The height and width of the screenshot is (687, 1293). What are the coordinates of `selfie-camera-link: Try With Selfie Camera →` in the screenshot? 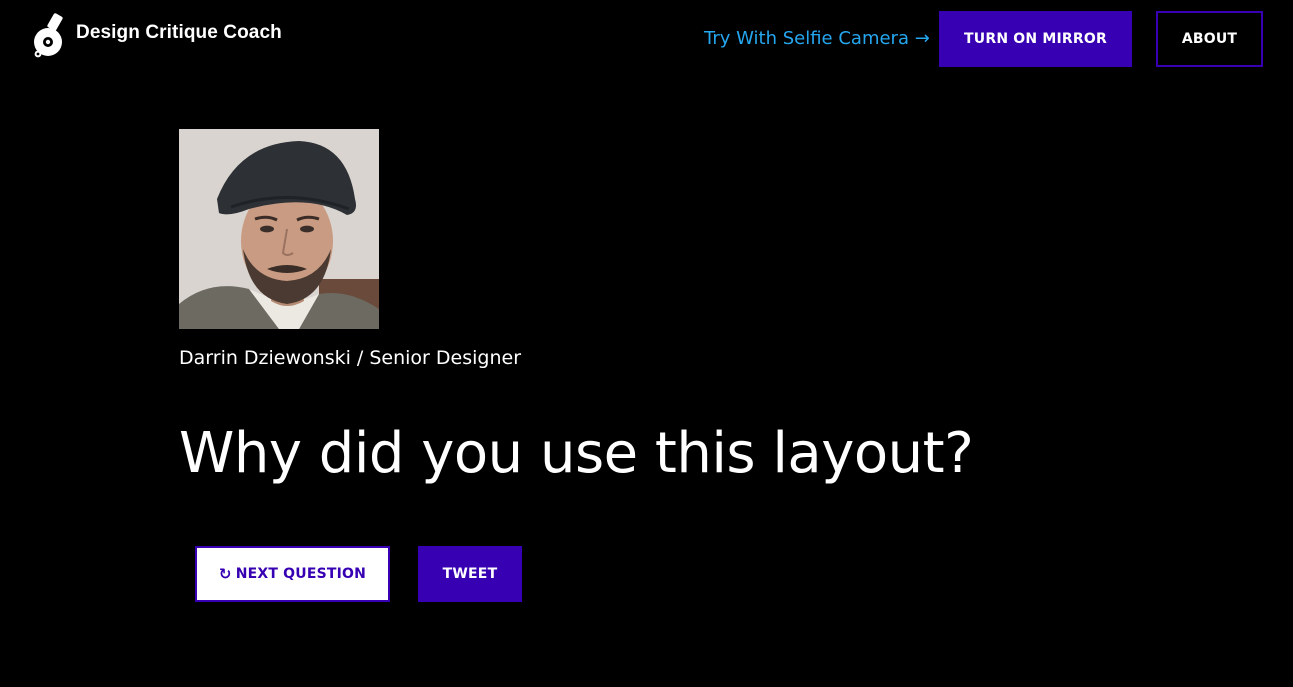 It's located at (817, 38).